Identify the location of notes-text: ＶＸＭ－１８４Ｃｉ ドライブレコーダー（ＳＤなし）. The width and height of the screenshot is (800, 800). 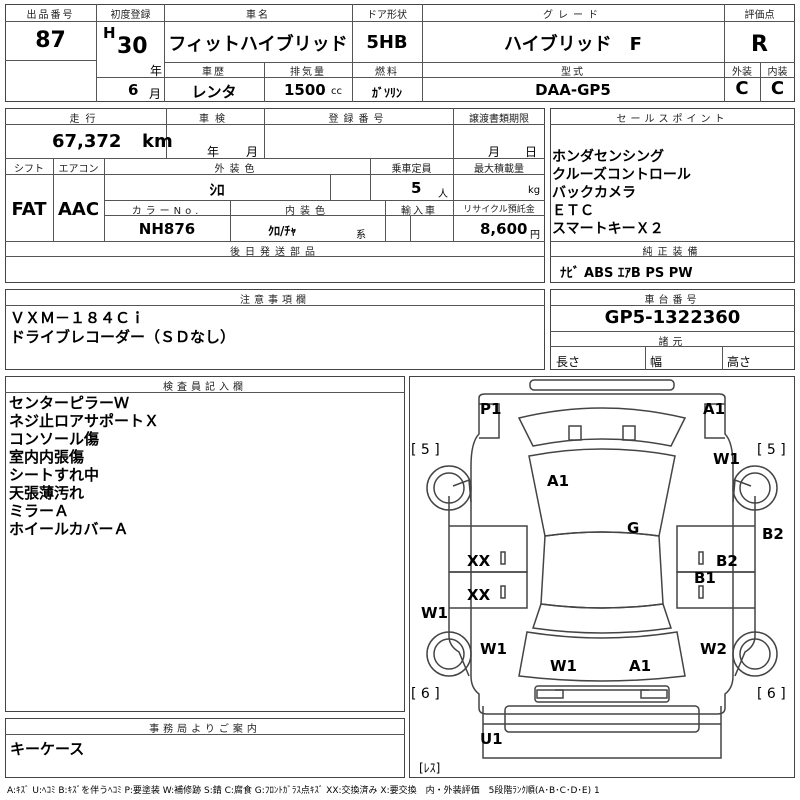
(122, 328).